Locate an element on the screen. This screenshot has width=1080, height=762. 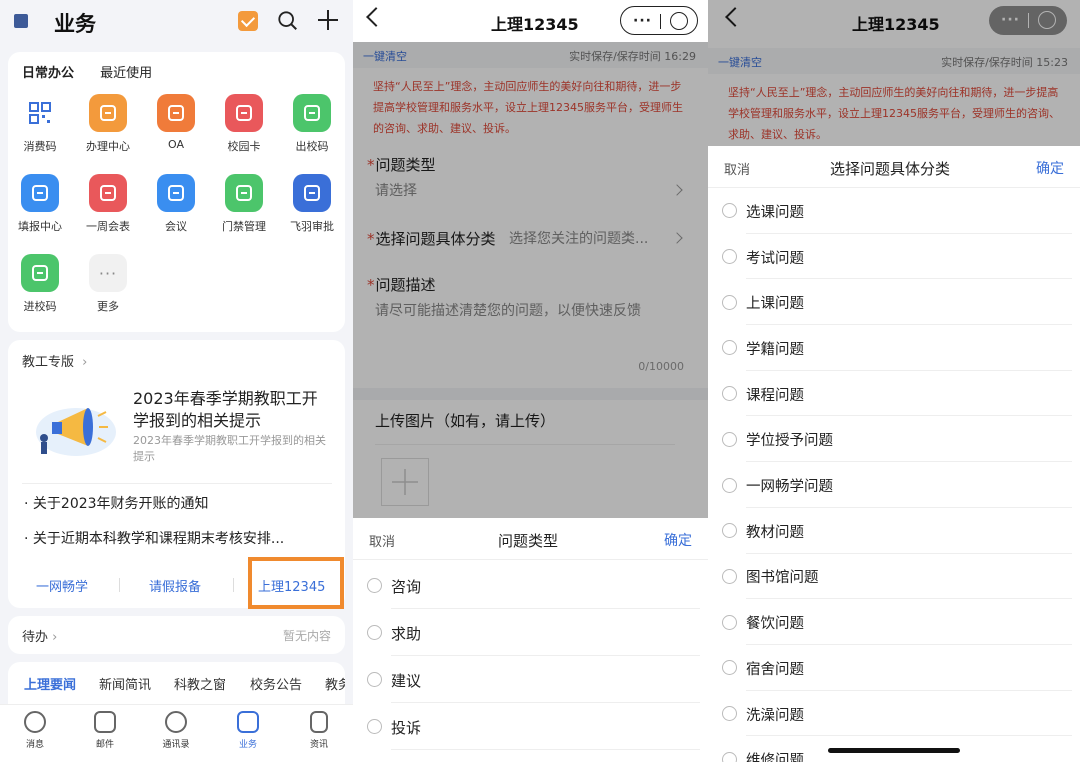
picker-title: 选择问题具体分类 is located at coordinates (890, 169).